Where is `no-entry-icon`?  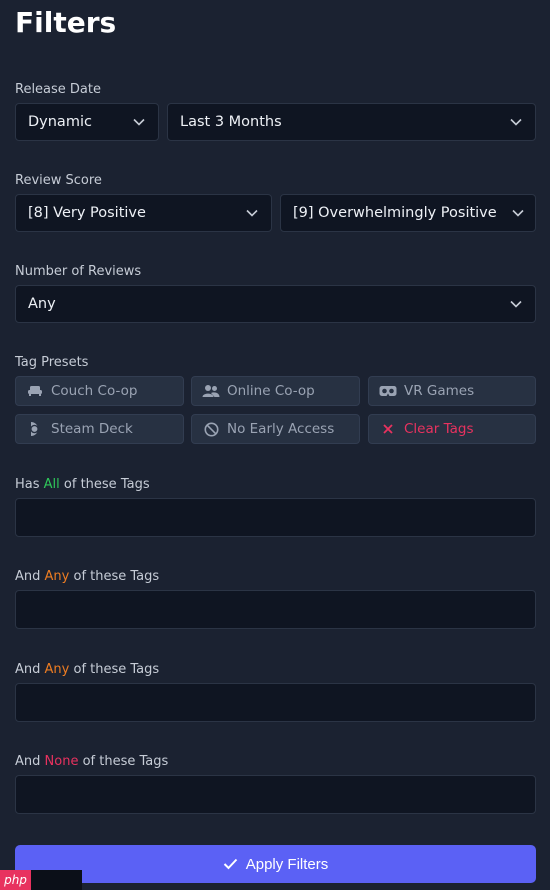
no-entry-icon is located at coordinates (211, 429).